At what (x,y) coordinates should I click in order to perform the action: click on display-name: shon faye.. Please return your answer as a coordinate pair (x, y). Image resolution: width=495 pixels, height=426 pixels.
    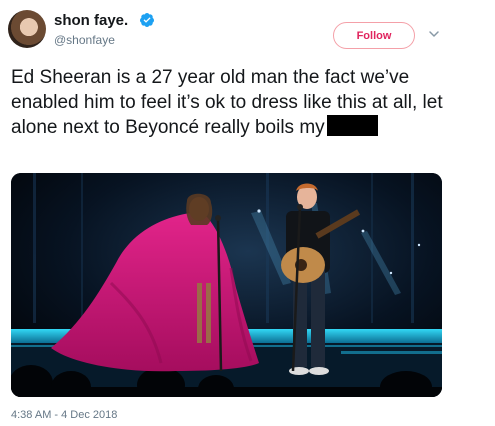
    Looking at the image, I should click on (91, 20).